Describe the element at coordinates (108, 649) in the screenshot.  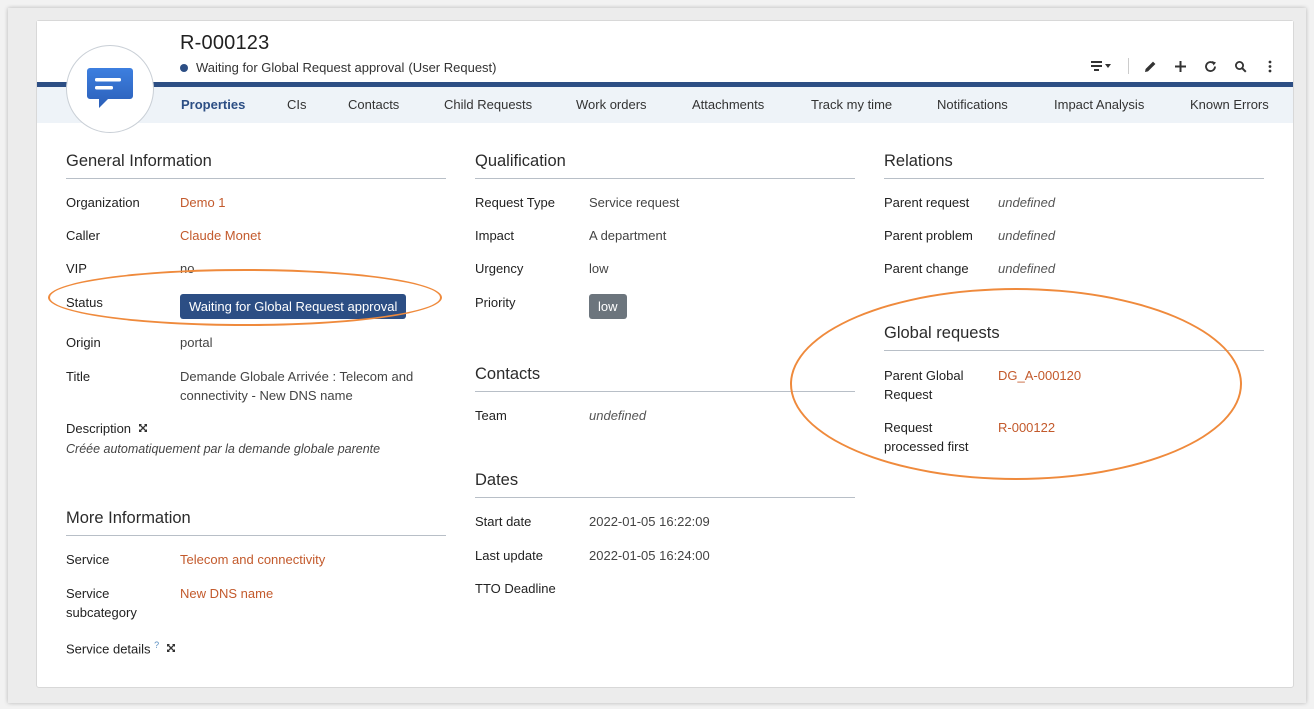
I see `service-details-label-text: Service details` at that location.